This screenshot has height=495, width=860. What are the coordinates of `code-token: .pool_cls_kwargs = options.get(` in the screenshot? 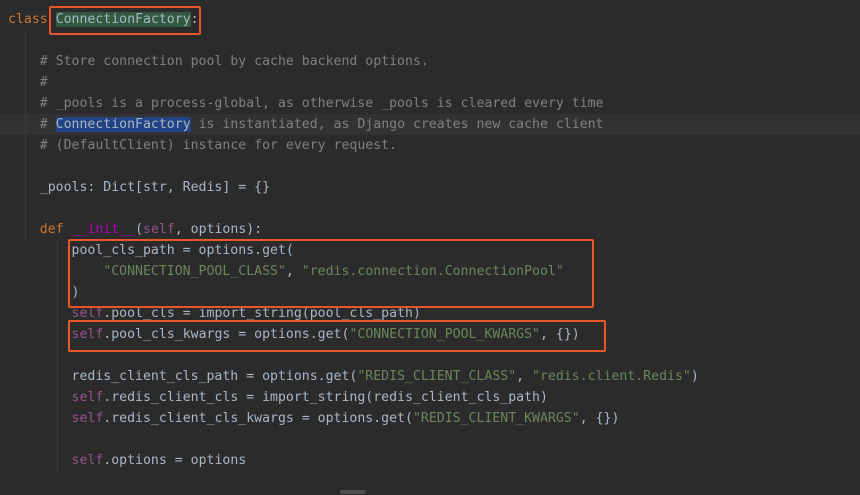 It's located at (226, 334).